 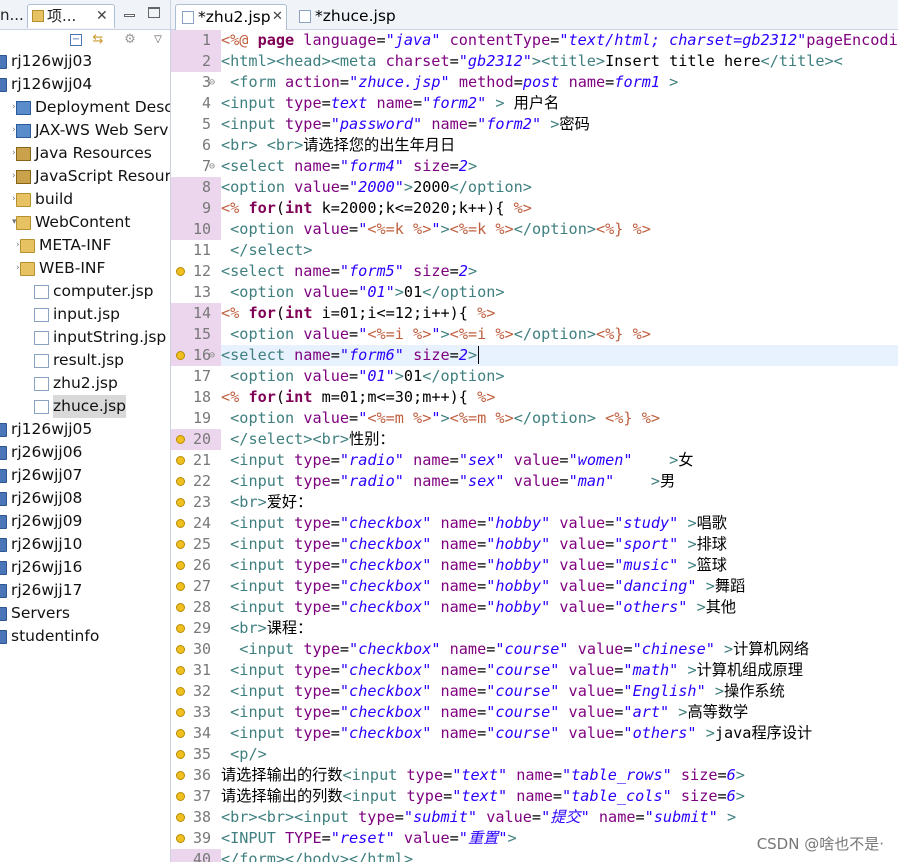 I want to click on line-number: 16 ⊖, so click(x=196, y=355).